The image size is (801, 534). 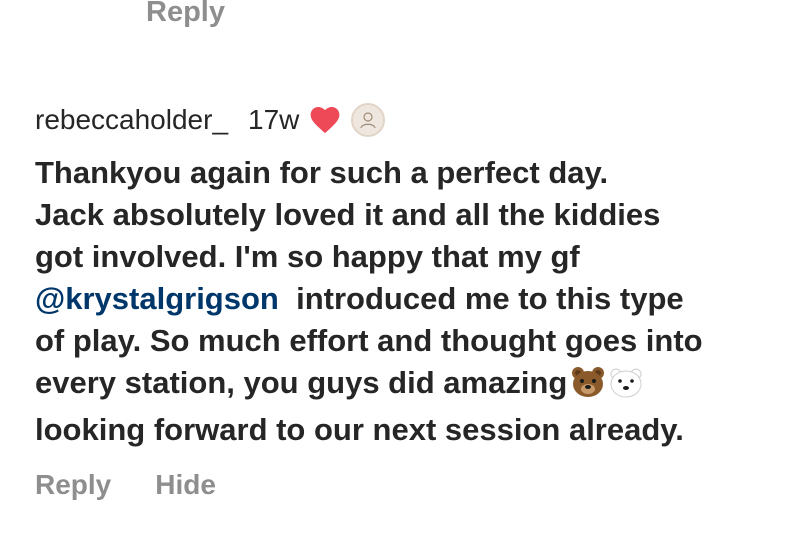 What do you see at coordinates (322, 172) in the screenshot?
I see `comment-line: Thankyou again for such a perfect day.` at bounding box center [322, 172].